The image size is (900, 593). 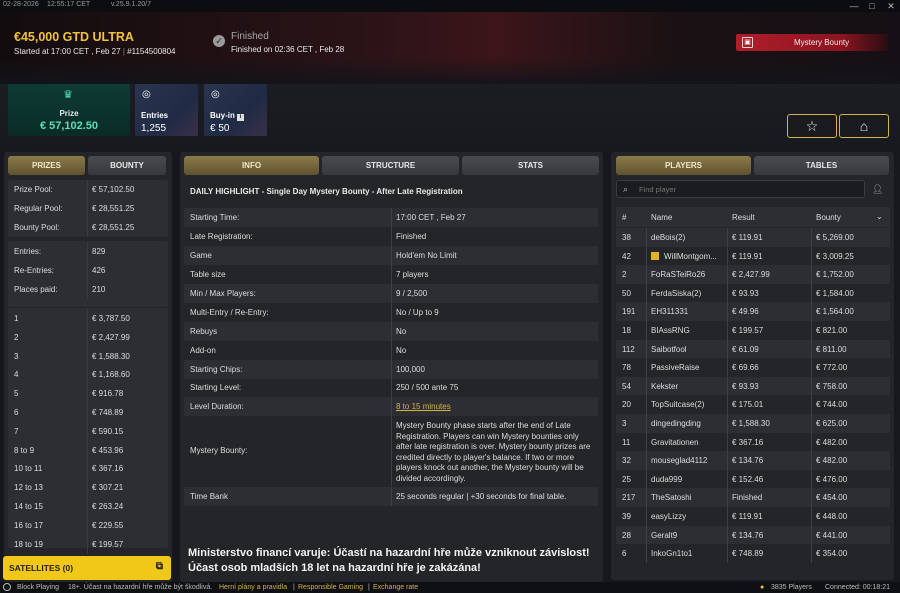 I want to click on row-value: € 199.57, so click(x=108, y=544).